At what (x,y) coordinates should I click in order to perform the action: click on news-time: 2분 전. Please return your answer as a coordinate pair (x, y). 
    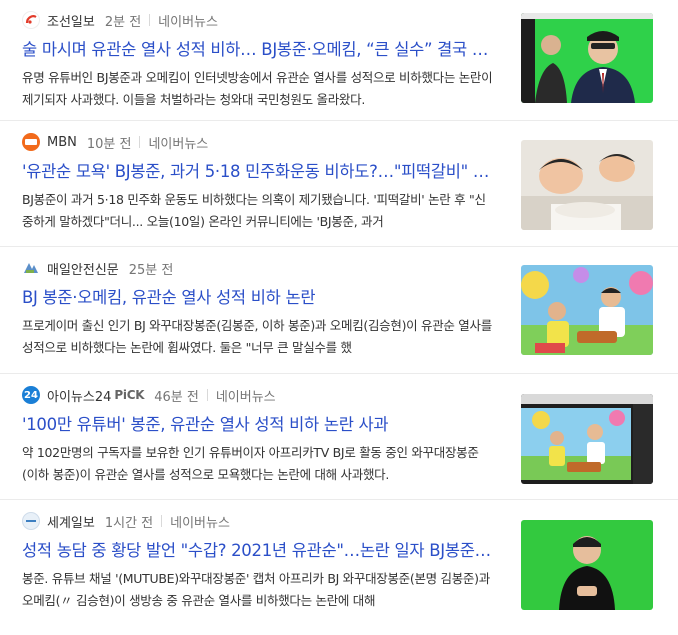
    Looking at the image, I should click on (123, 22).